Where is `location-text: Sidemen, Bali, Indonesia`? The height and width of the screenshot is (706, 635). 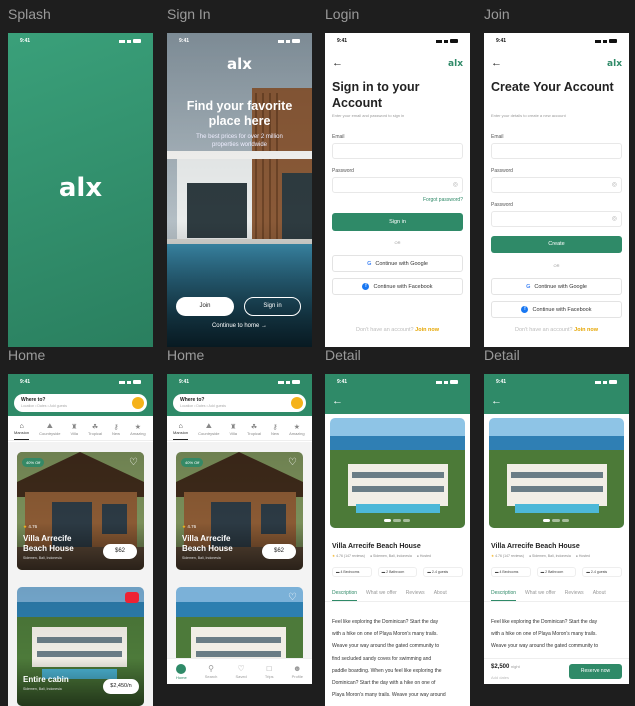
location-text: Sidemen, Bali, Indonesia is located at coordinates (551, 556).